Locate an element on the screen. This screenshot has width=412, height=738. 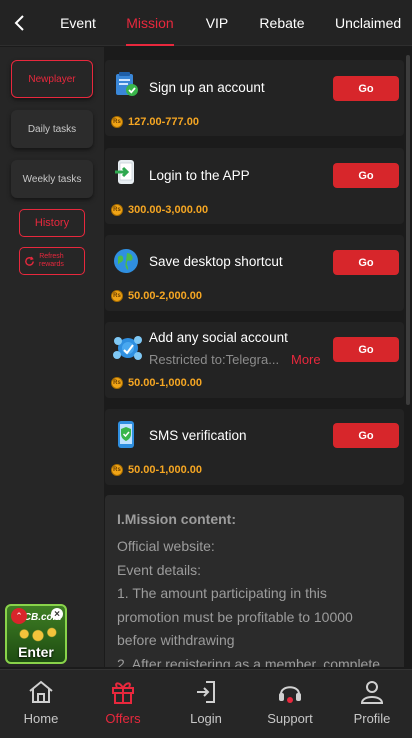
nav-profile: Profile is located at coordinates (371, 704).